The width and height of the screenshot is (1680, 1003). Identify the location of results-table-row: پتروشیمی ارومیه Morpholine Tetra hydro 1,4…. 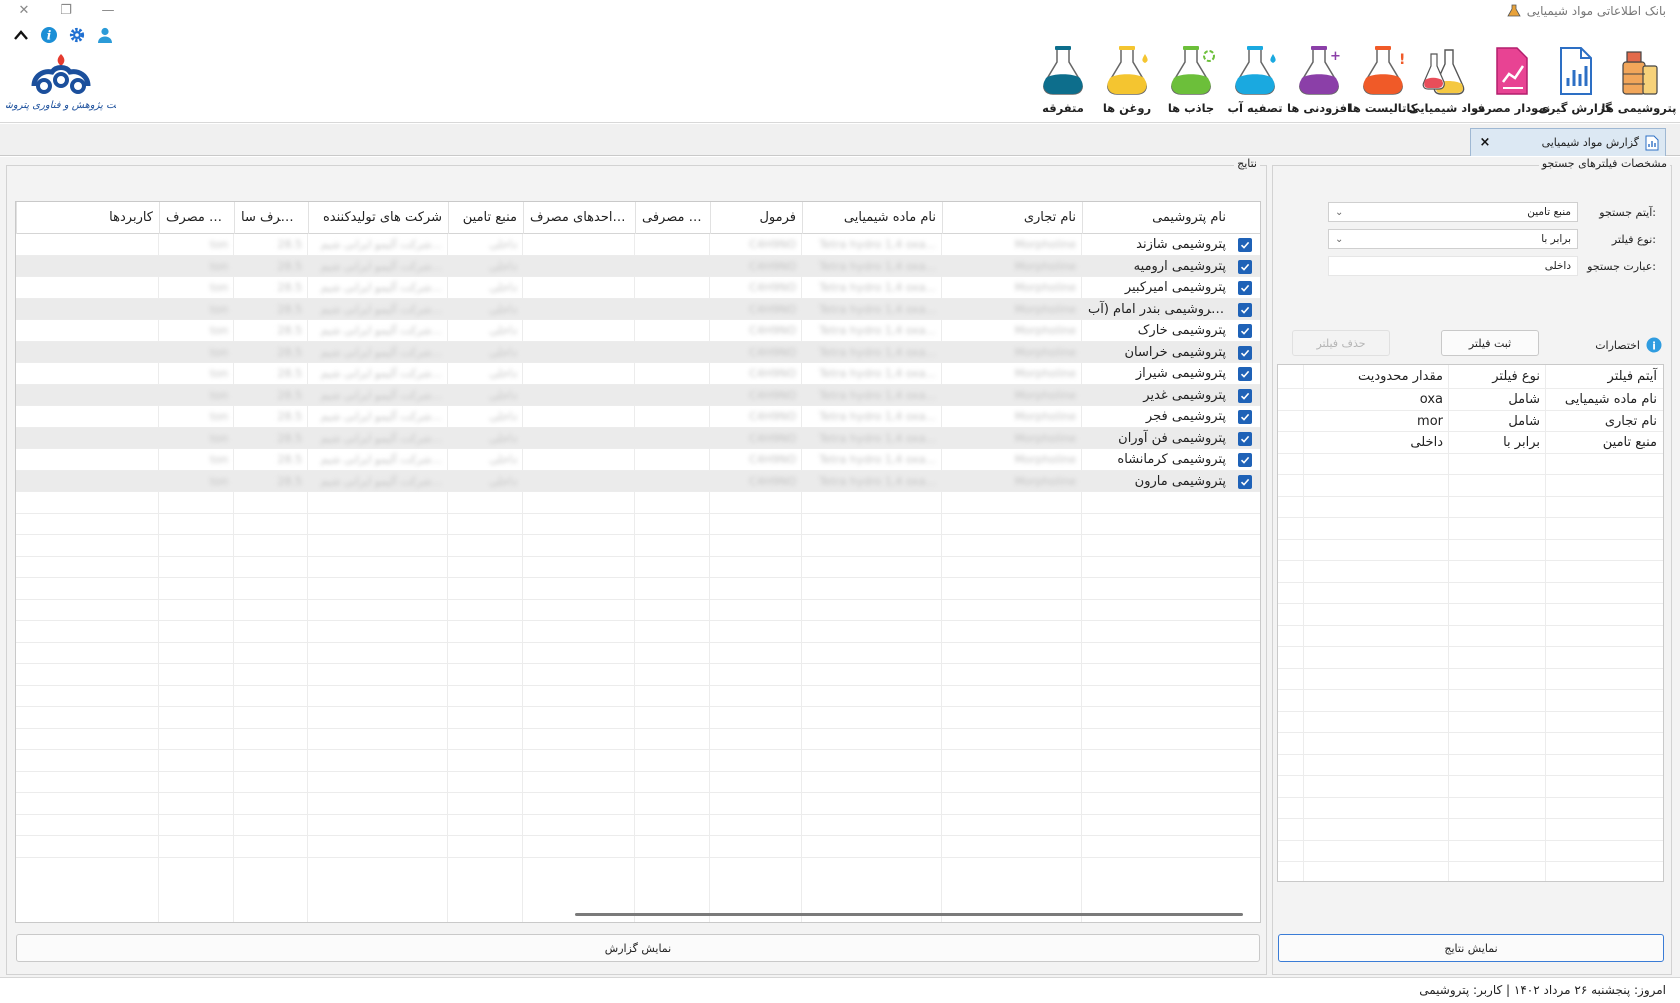
(638, 266).